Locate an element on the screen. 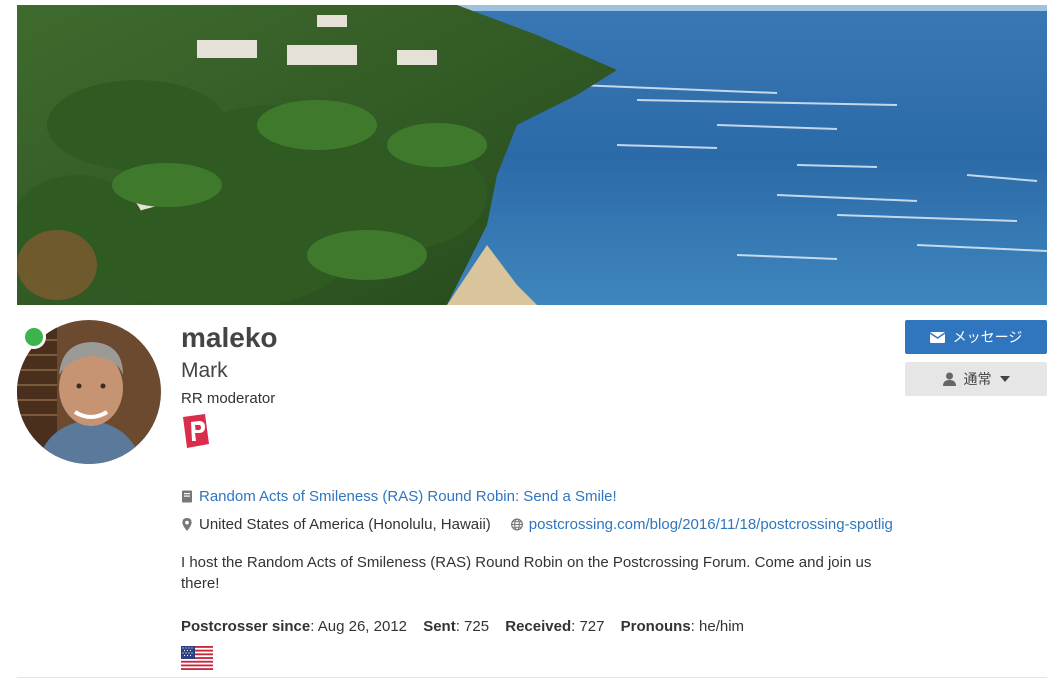  since-value: : Aug 26, 2012 is located at coordinates (359, 626).